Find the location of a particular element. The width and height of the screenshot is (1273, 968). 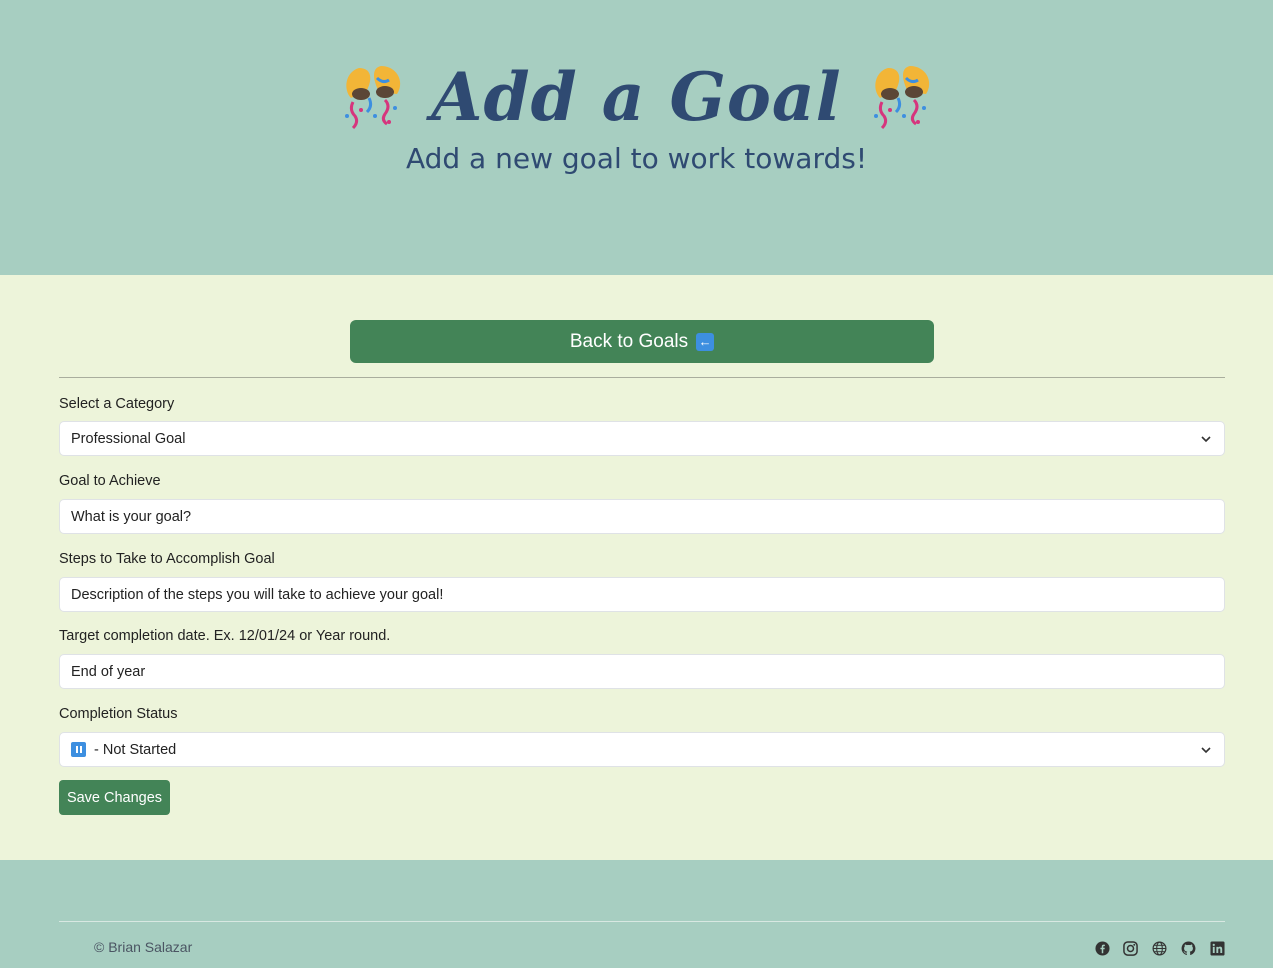

save-changes-button: Save Changes is located at coordinates (114, 797).